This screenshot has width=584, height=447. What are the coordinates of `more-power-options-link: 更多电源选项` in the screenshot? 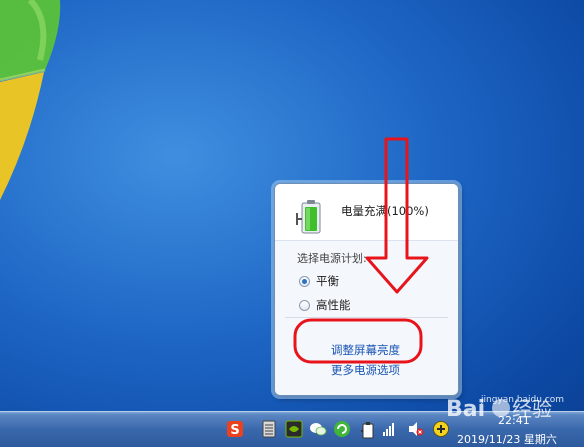 It's located at (365, 370).